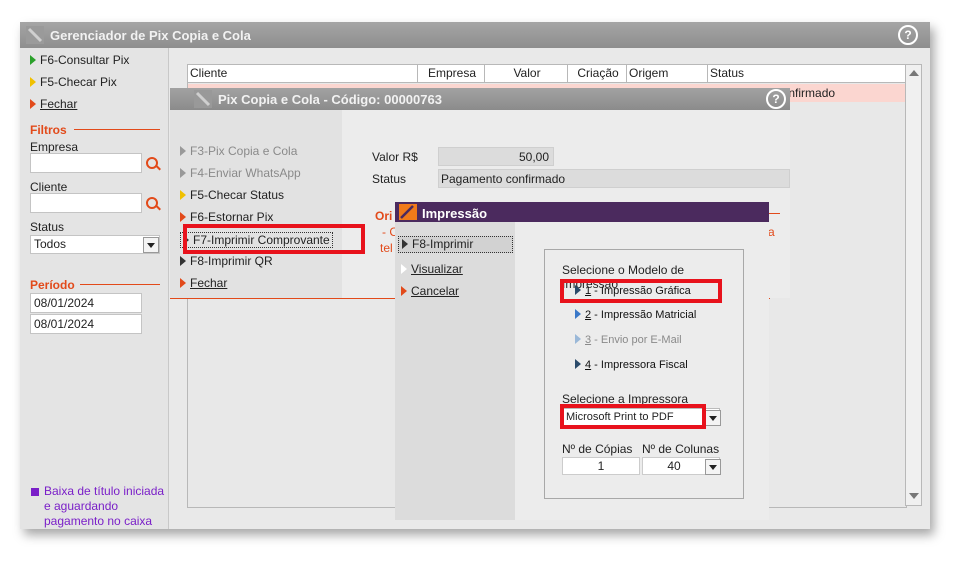  Describe the element at coordinates (232, 195) in the screenshot. I see `checar-status-button: F5-Checar Status` at that location.